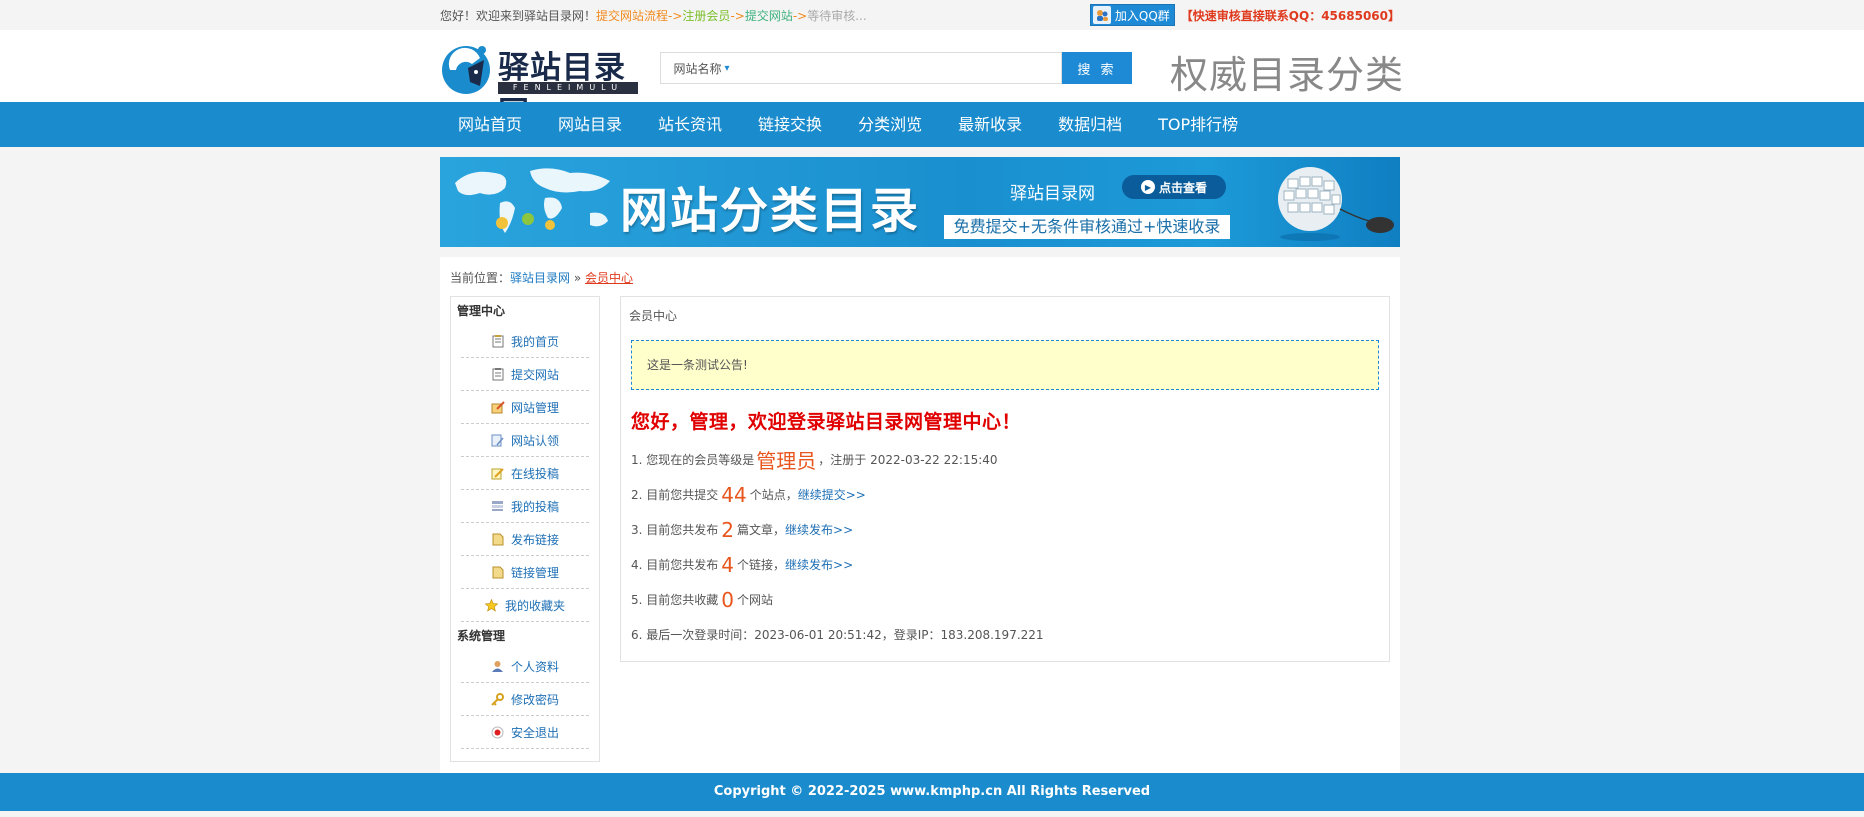 The image size is (1864, 817). Describe the element at coordinates (534, 605) in the screenshot. I see `sidebar-item-label: 我的收藏夹` at that location.